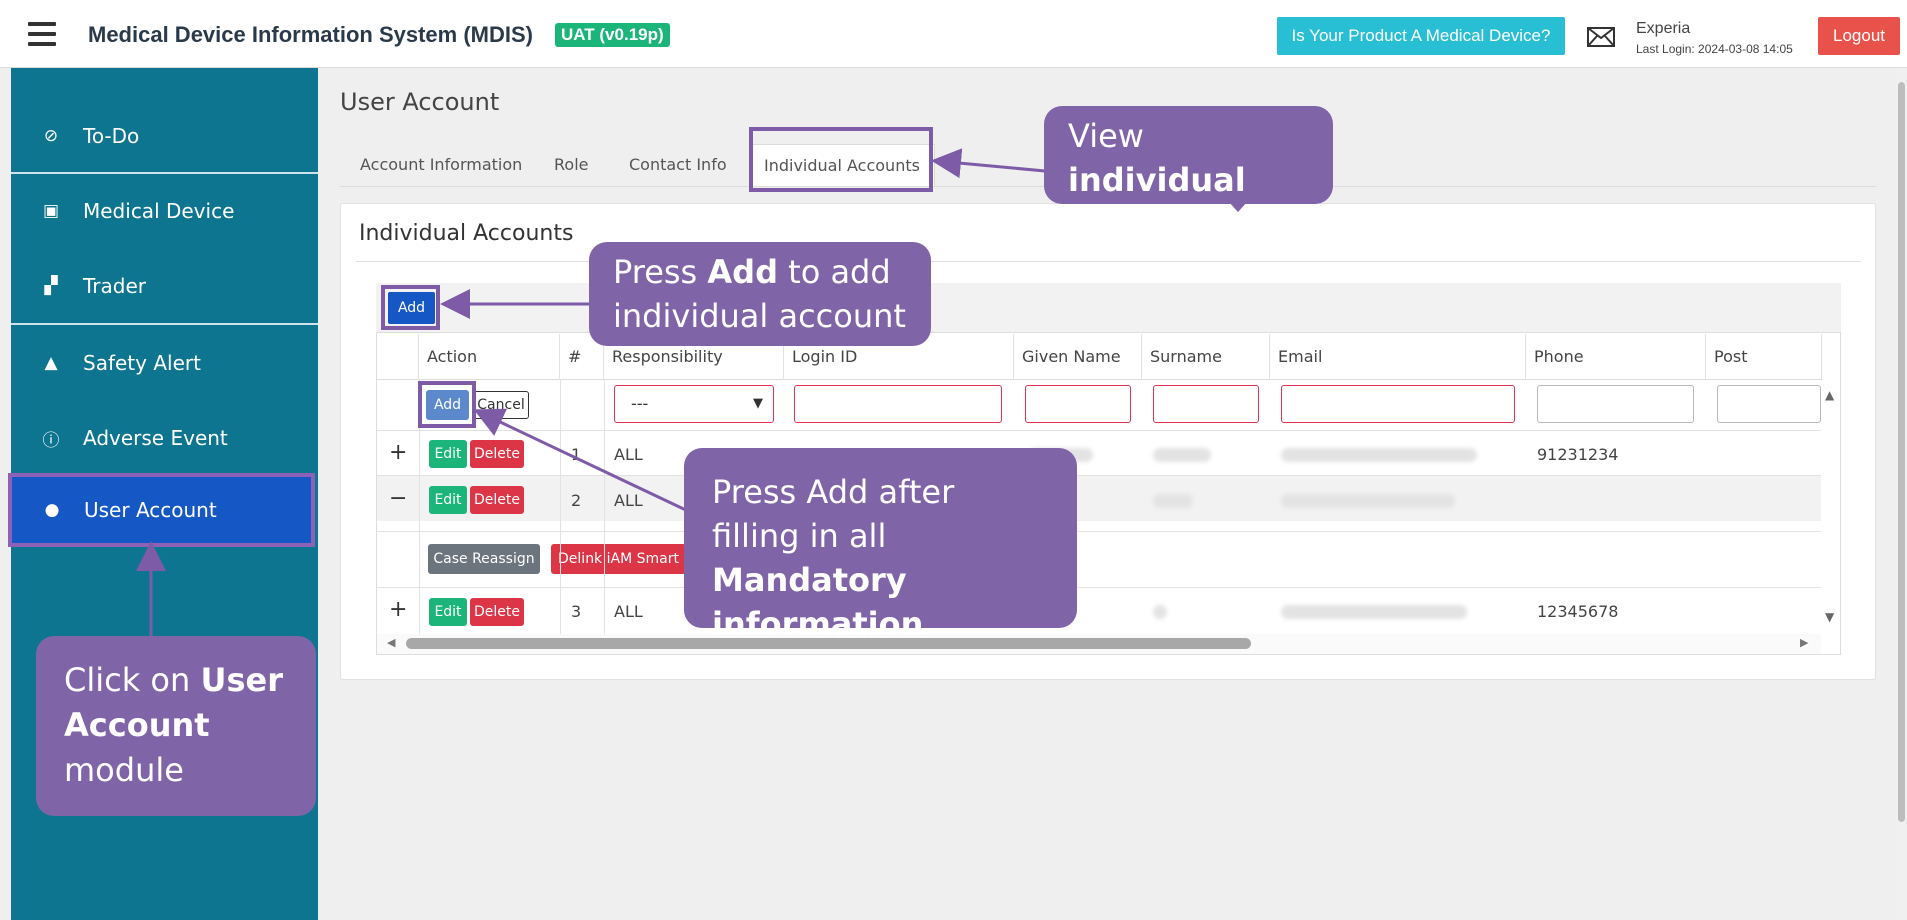 Image resolution: width=1907 pixels, height=920 pixels. Describe the element at coordinates (582, 461) in the screenshot. I see `arrow-to-row-add` at that location.